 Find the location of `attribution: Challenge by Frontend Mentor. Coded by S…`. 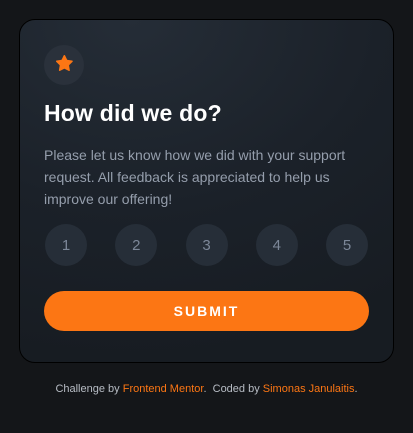

attribution: Challenge by Frontend Mentor. Coded by S… is located at coordinates (206, 389).